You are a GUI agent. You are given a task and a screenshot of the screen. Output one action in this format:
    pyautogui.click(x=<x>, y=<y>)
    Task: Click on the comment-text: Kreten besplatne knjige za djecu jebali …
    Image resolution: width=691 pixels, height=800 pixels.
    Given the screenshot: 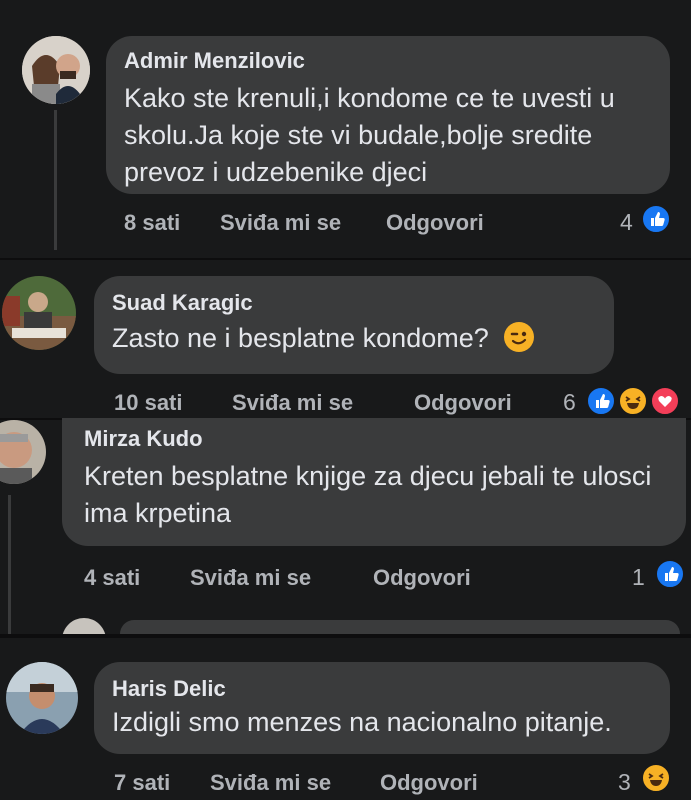 What is the action you would take?
    pyautogui.click(x=368, y=494)
    